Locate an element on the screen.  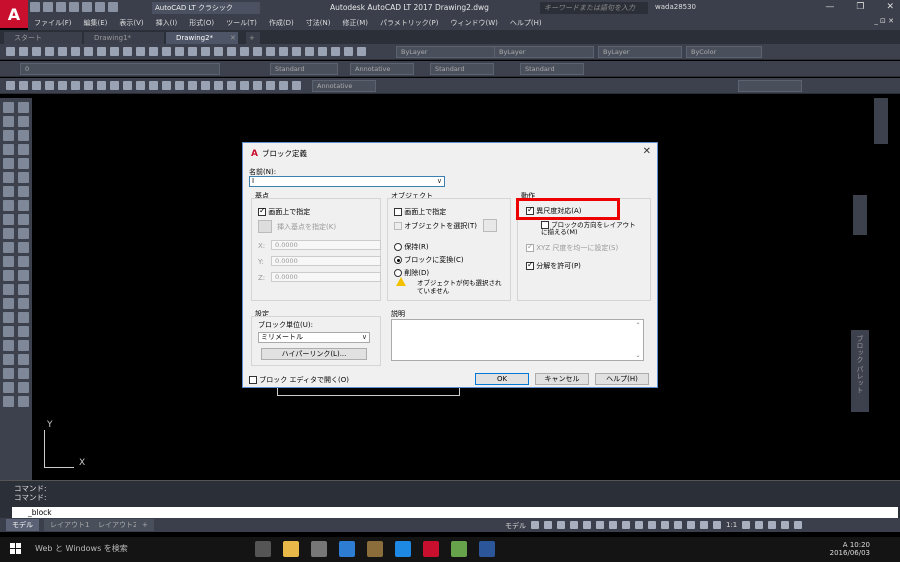
tab-model: モデル is located at coordinates (22, 525).